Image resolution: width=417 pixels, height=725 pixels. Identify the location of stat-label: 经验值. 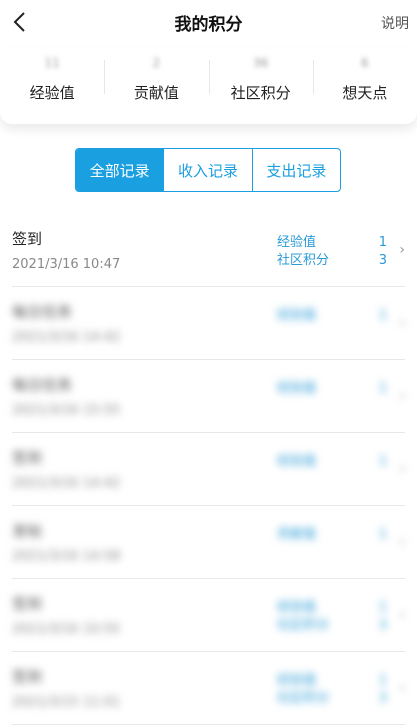
(52, 93).